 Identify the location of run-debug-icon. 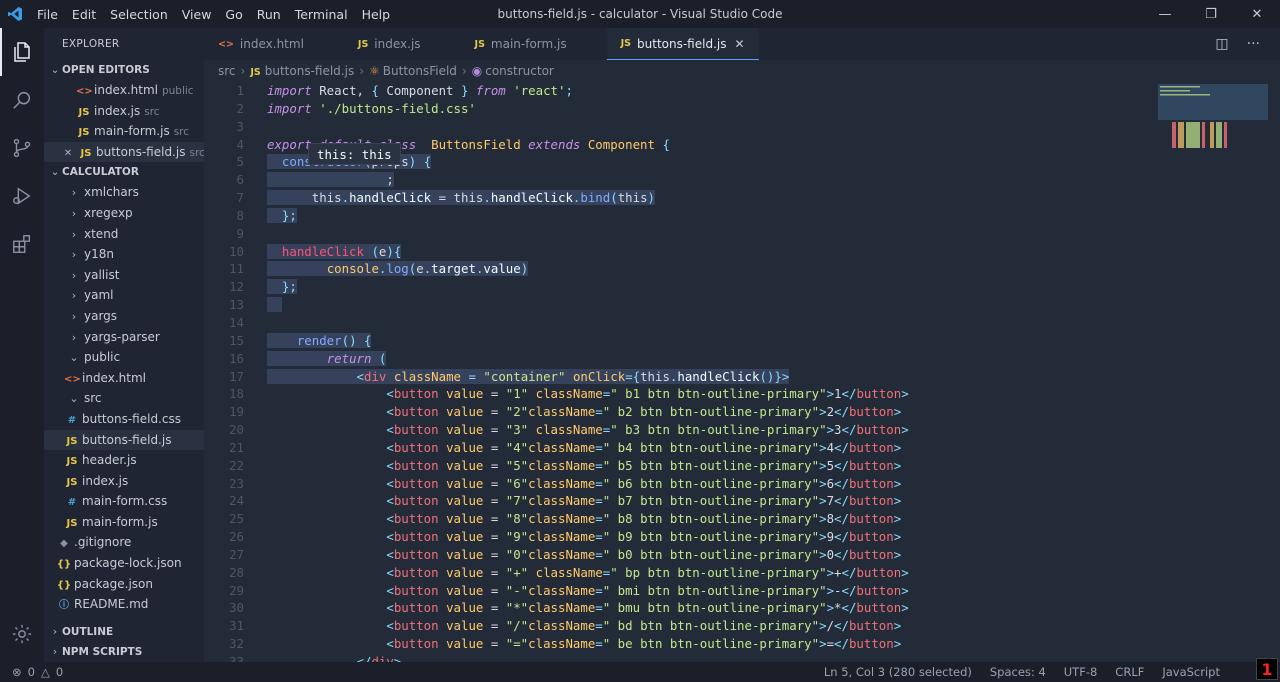
(22, 196).